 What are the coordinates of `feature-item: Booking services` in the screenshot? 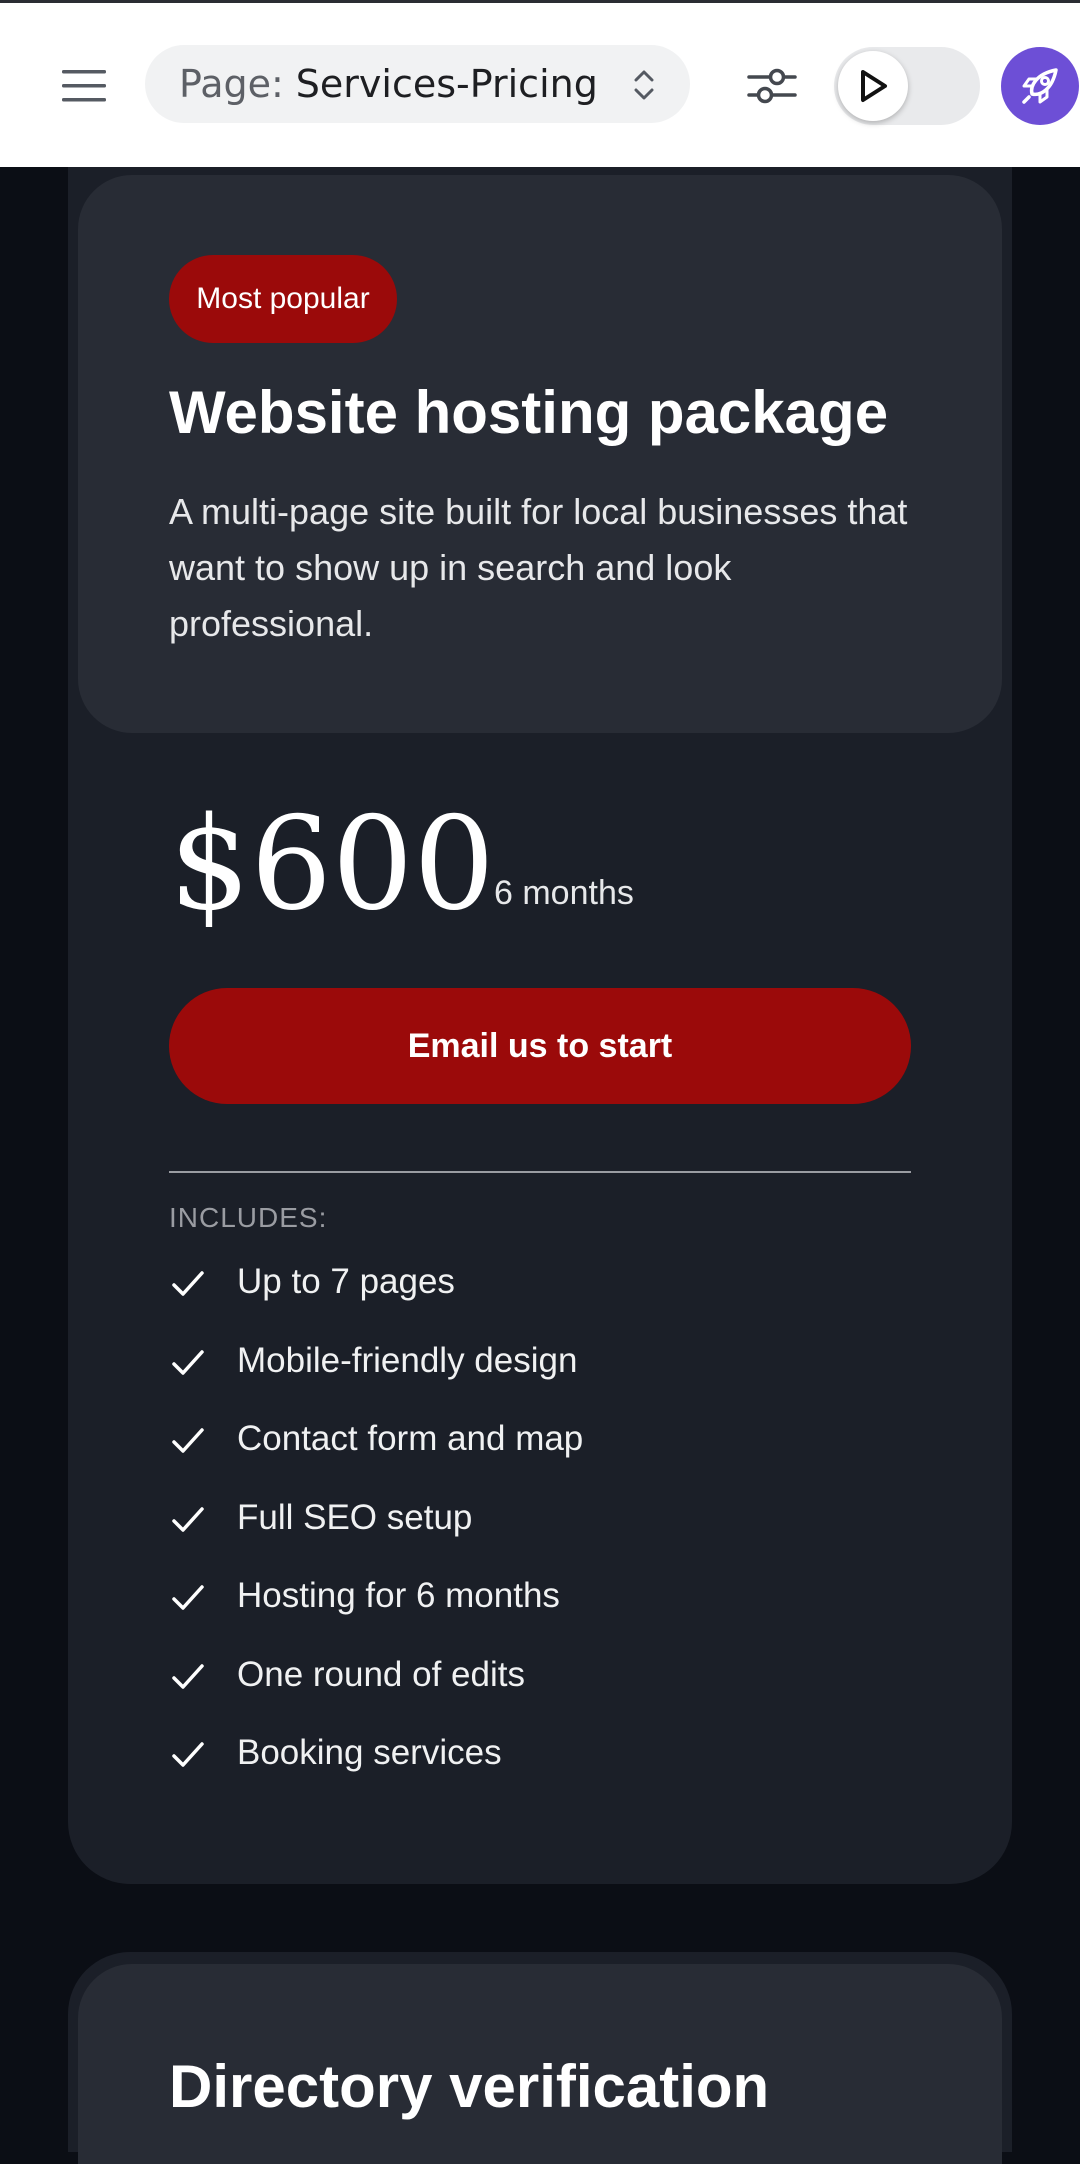 It's located at (376, 1772).